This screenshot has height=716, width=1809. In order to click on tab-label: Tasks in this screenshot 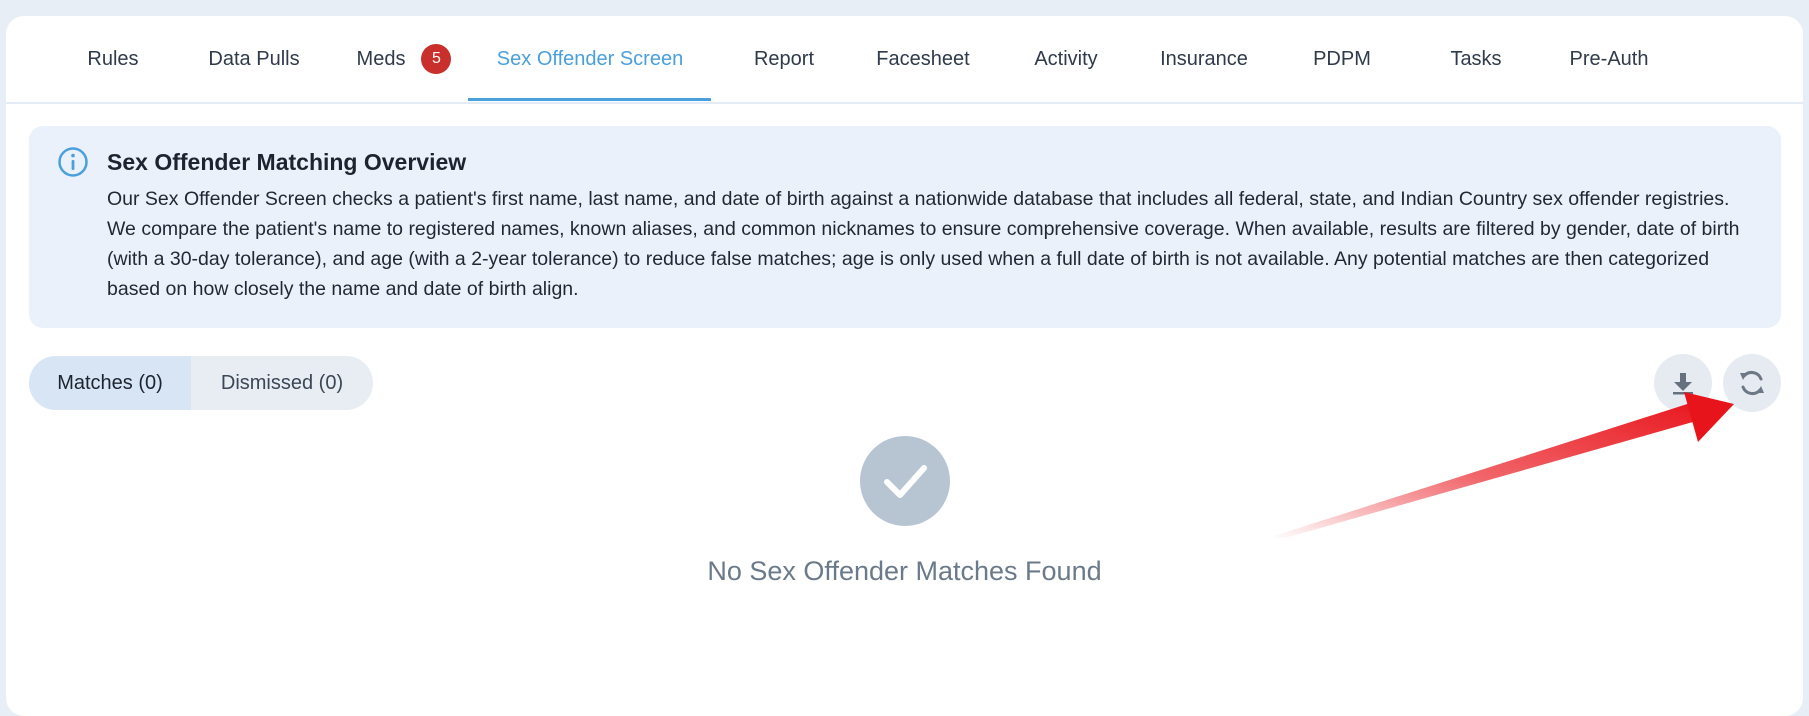, I will do `click(1476, 58)`.